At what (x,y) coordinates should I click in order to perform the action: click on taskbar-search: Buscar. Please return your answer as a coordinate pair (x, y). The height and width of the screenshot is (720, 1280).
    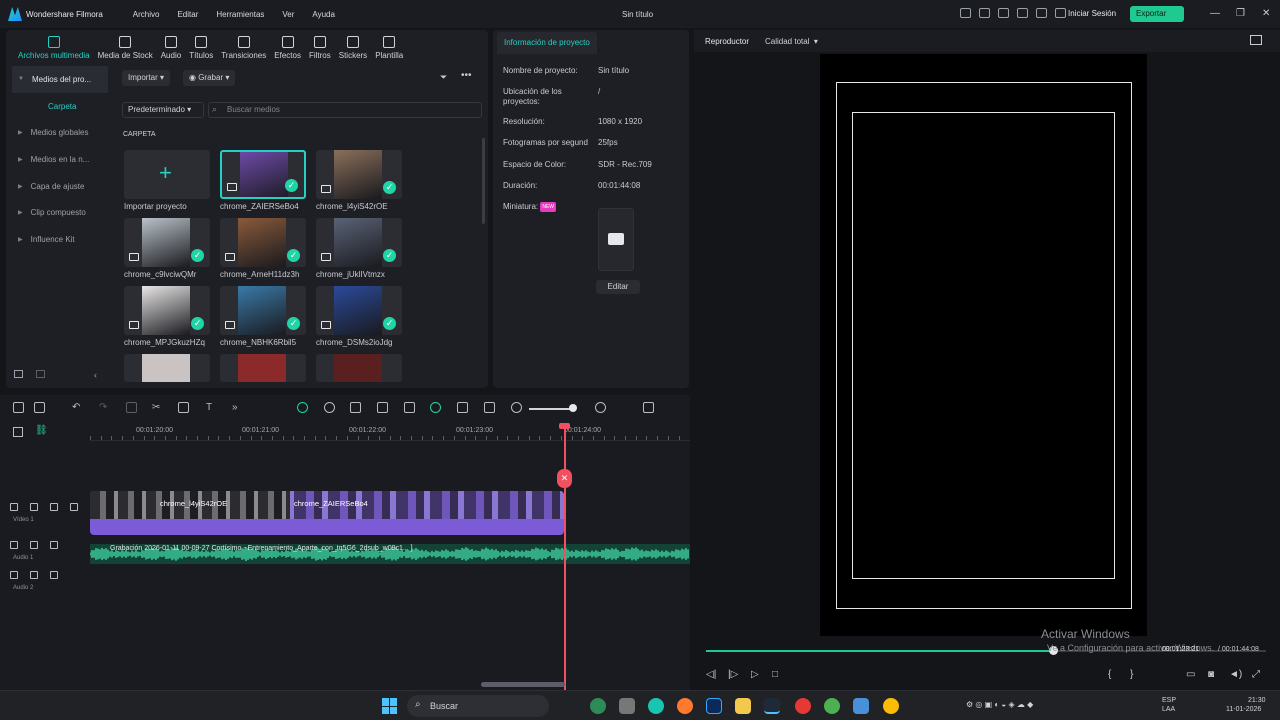
    Looking at the image, I should click on (478, 706).